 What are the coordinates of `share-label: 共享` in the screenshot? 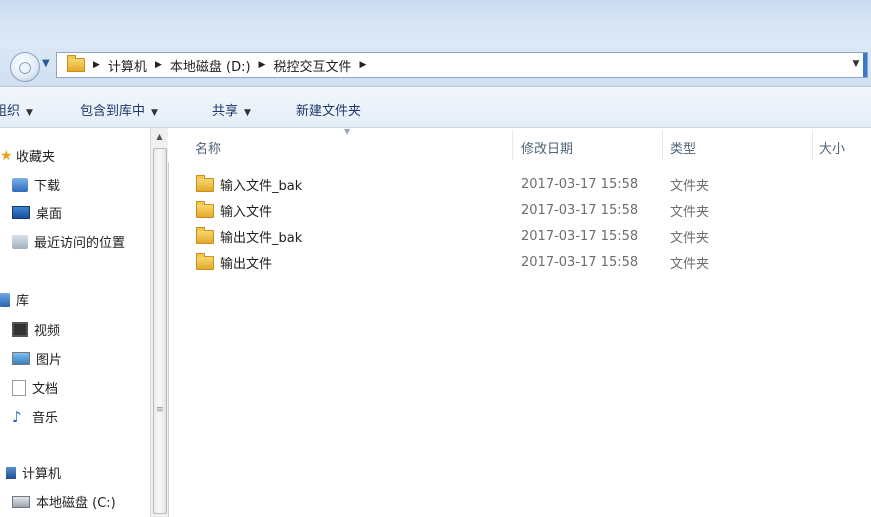 It's located at (225, 111).